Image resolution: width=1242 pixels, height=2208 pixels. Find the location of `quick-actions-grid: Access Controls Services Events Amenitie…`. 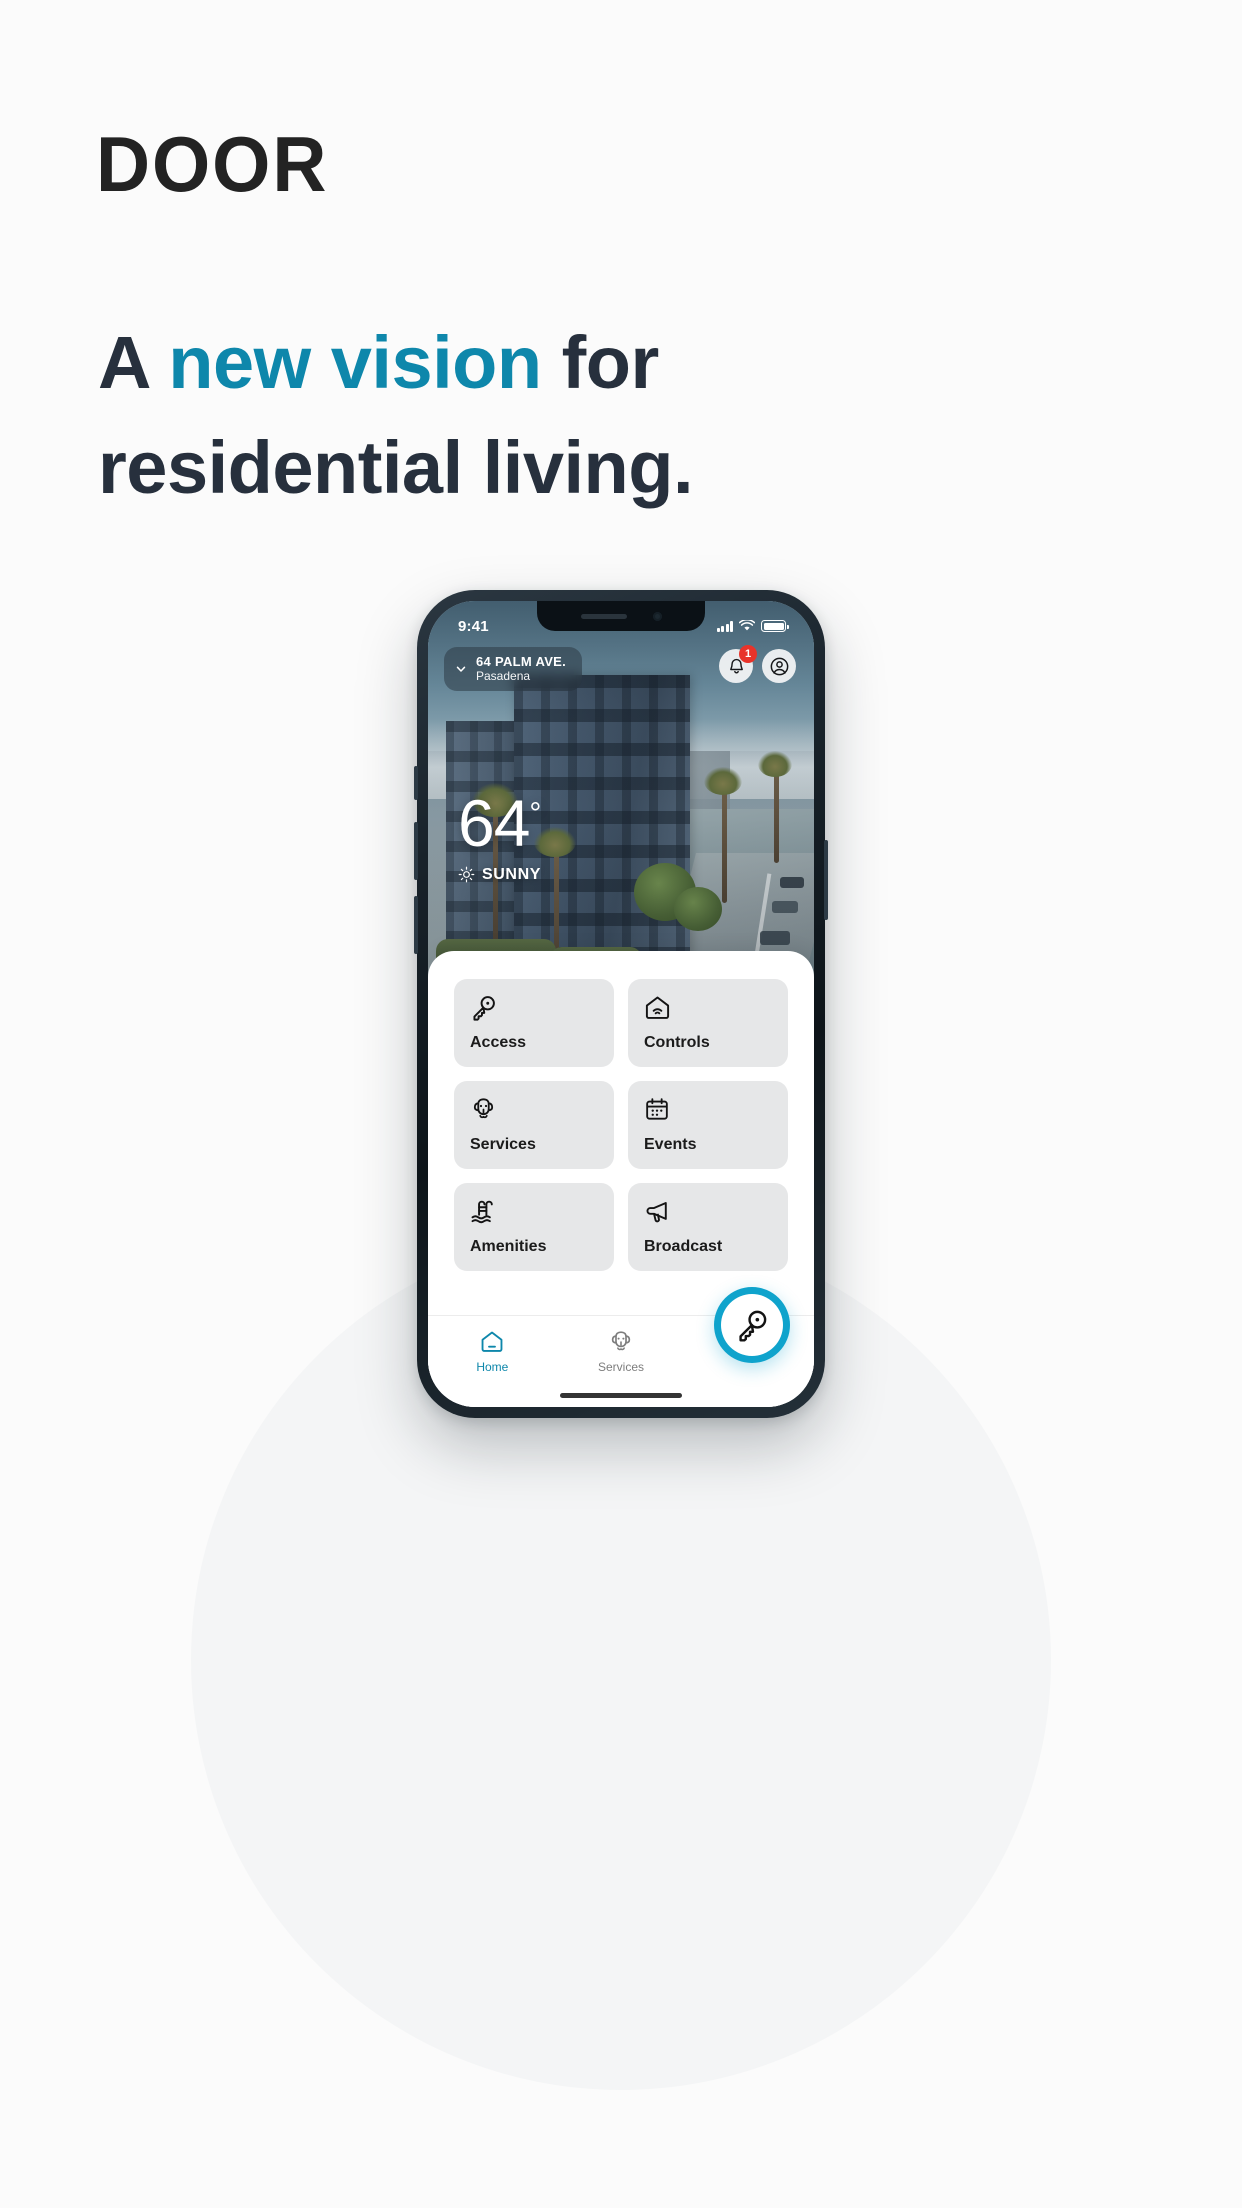

quick-actions-grid: Access Controls Services Events Amenitie… is located at coordinates (621, 1125).